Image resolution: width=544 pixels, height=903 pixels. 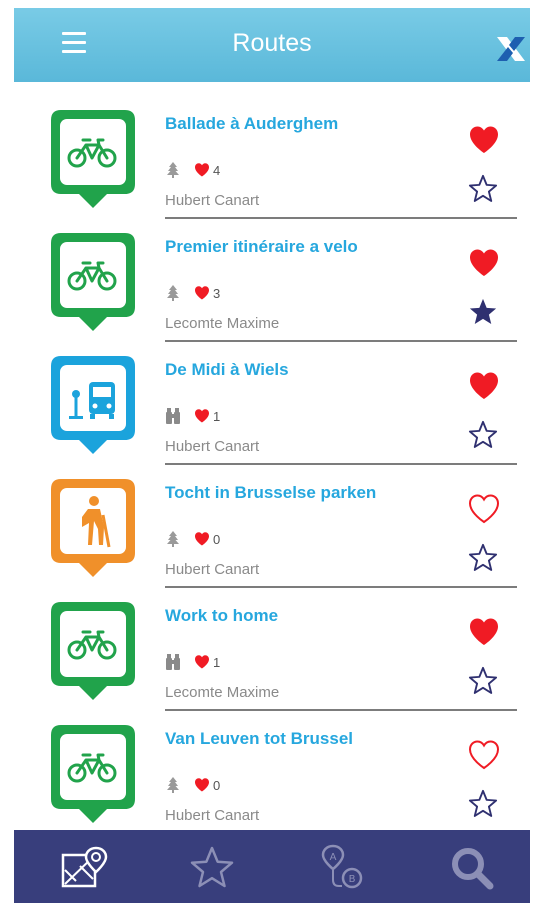 What do you see at coordinates (227, 370) in the screenshot?
I see `route-title: De Midi à Wiels` at bounding box center [227, 370].